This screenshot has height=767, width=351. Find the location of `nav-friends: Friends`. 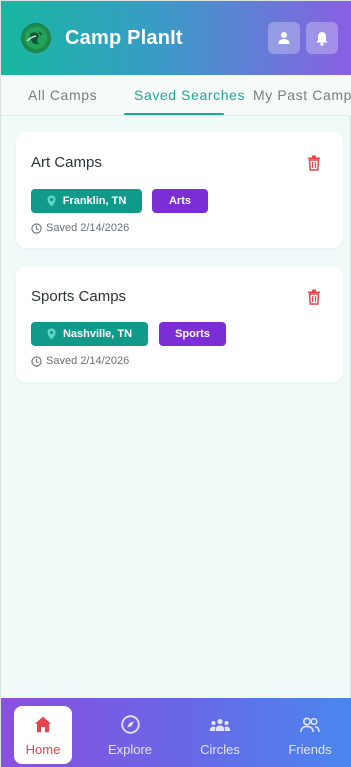

nav-friends: Friends is located at coordinates (310, 735).